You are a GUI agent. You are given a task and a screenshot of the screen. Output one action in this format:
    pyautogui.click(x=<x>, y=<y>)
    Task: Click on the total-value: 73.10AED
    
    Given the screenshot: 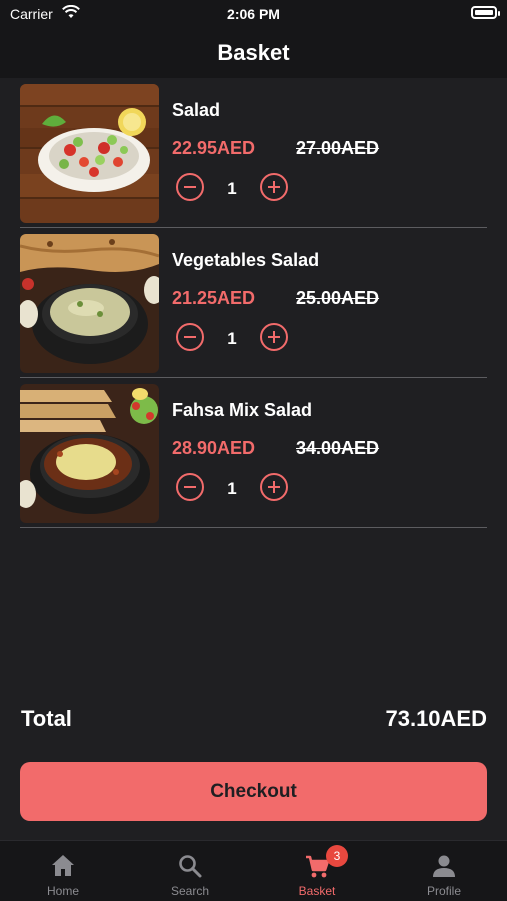 What is the action you would take?
    pyautogui.click(x=436, y=718)
    